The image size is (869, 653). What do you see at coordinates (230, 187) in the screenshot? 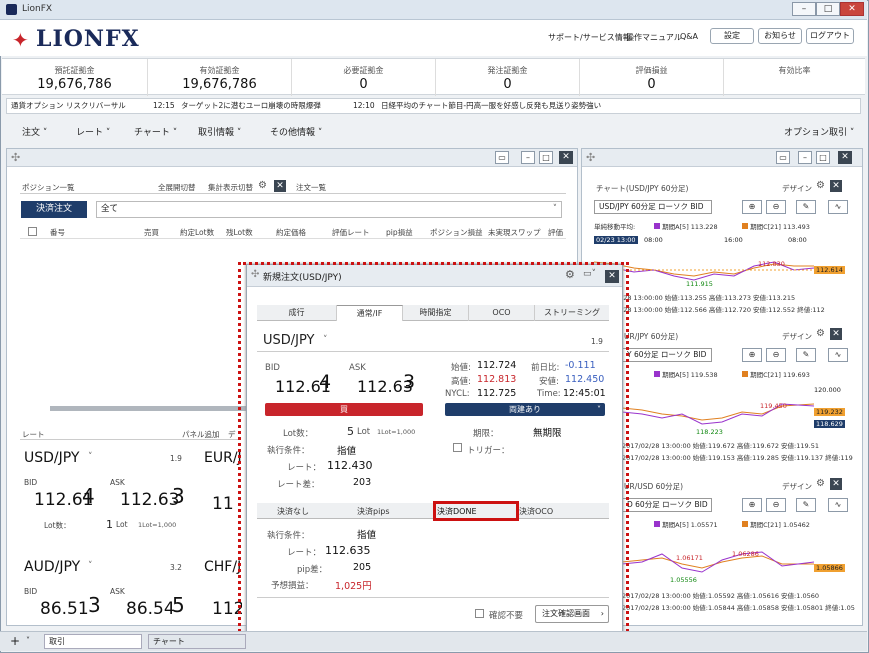
I see `summary-toggle-link: 集計表示切替` at bounding box center [230, 187].